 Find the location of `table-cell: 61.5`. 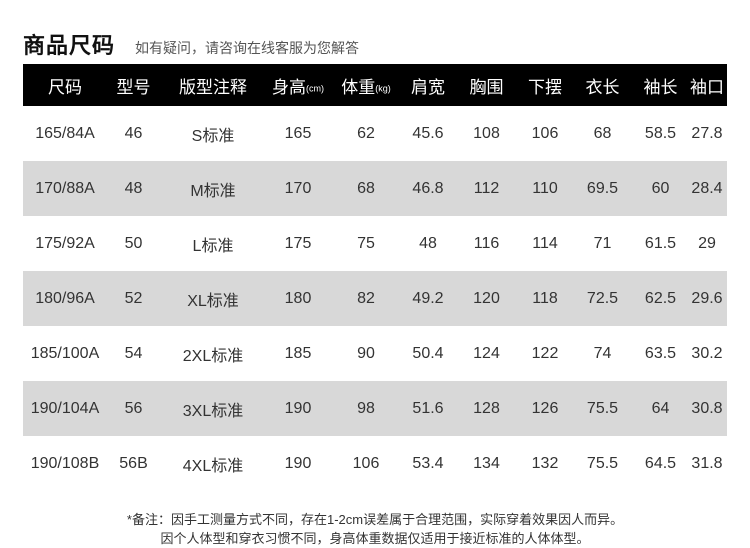

table-cell: 61.5 is located at coordinates (660, 243).